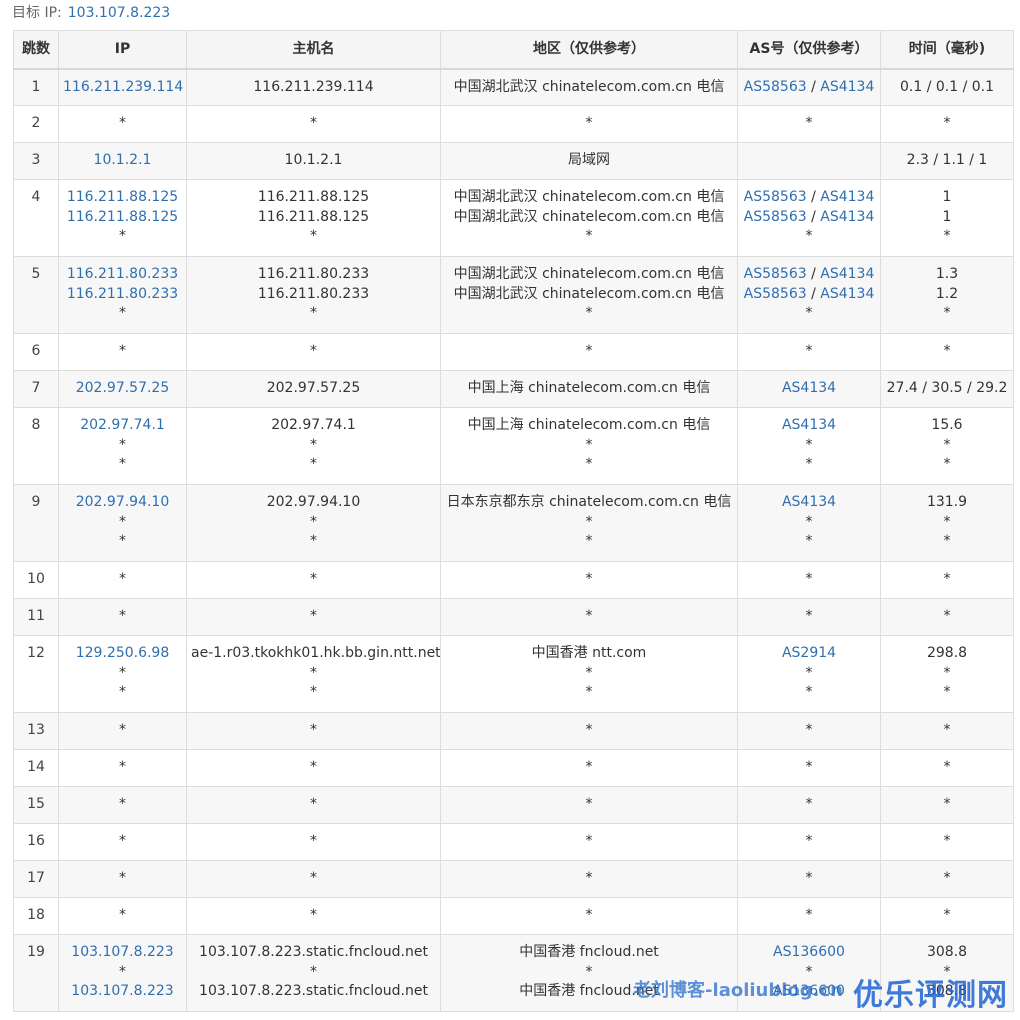 This screenshot has height=1020, width=1020. What do you see at coordinates (947, 274) in the screenshot?
I see `time-text: 1.3` at bounding box center [947, 274].